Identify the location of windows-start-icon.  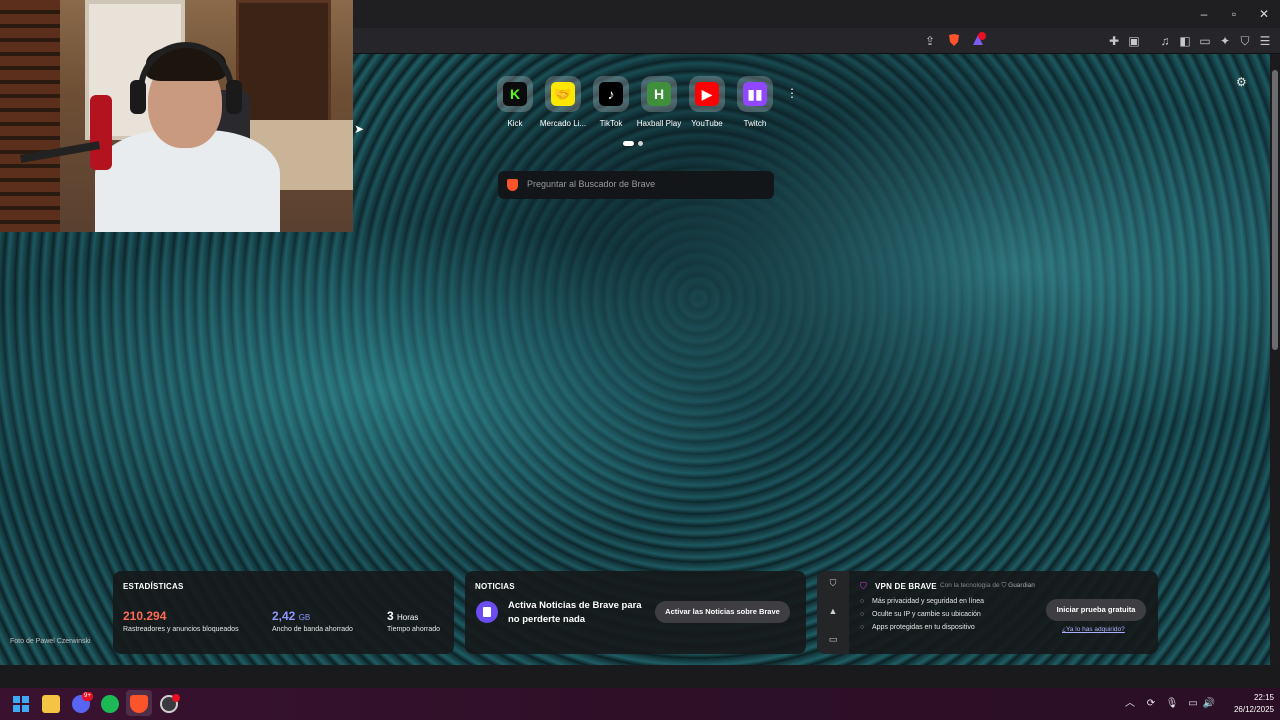
(21, 704).